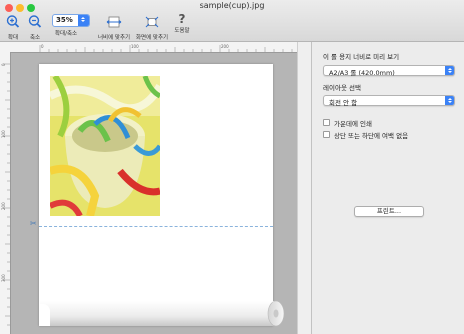 The image size is (464, 334). Describe the element at coordinates (3, 64) in the screenshot. I see `ruler-left-tick-label: 0` at that location.